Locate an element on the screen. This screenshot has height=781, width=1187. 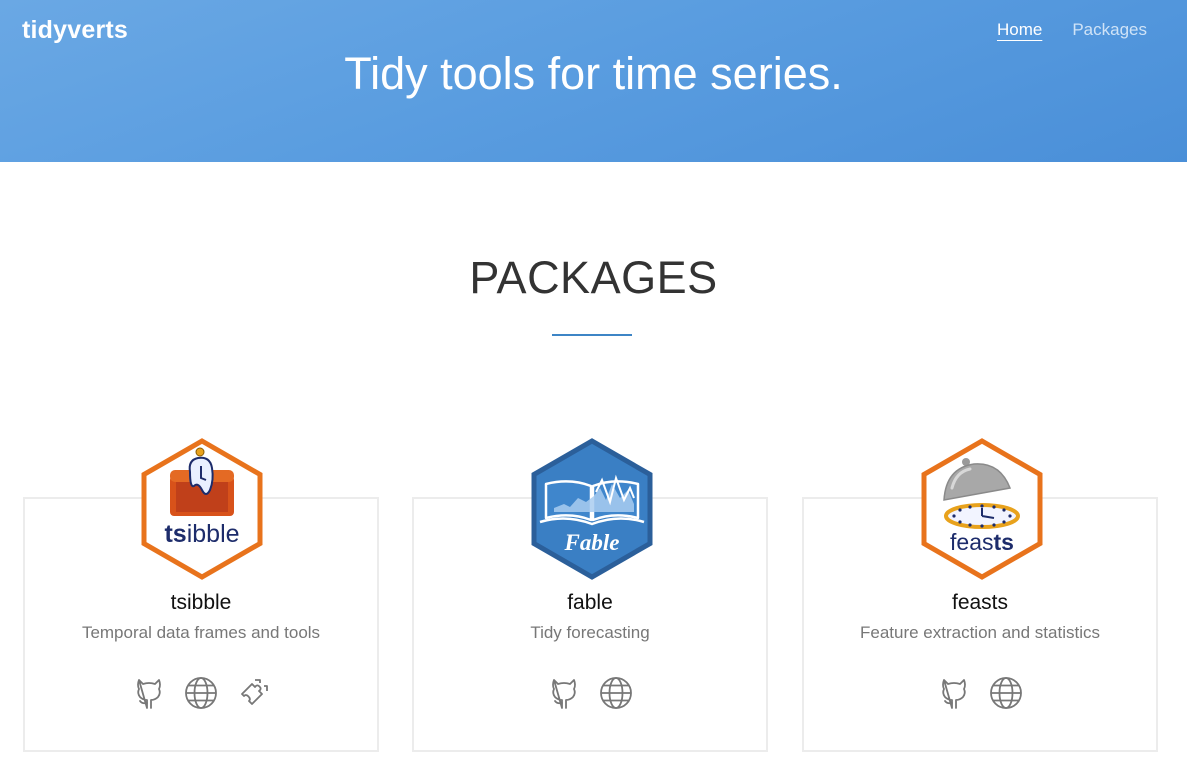
section-divider is located at coordinates (592, 335).